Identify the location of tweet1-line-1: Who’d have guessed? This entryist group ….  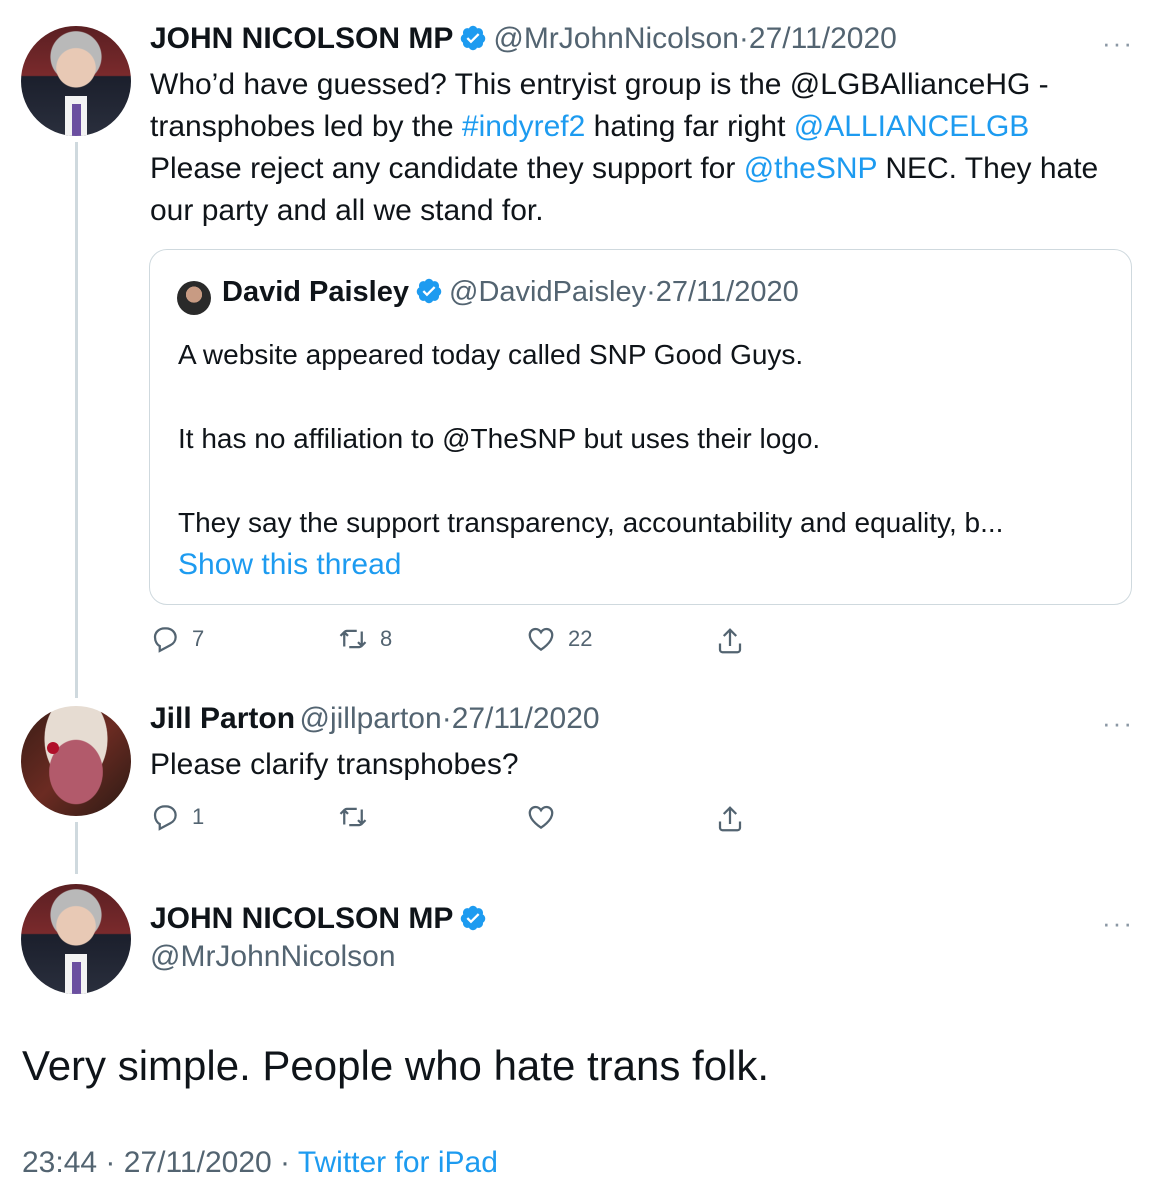
(599, 84).